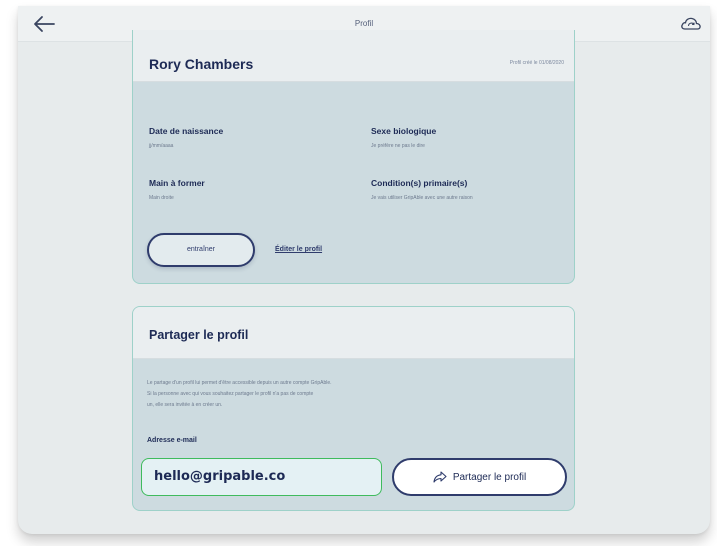 The height and width of the screenshot is (546, 717). I want to click on share-card-header: Partager le profil, so click(353, 333).